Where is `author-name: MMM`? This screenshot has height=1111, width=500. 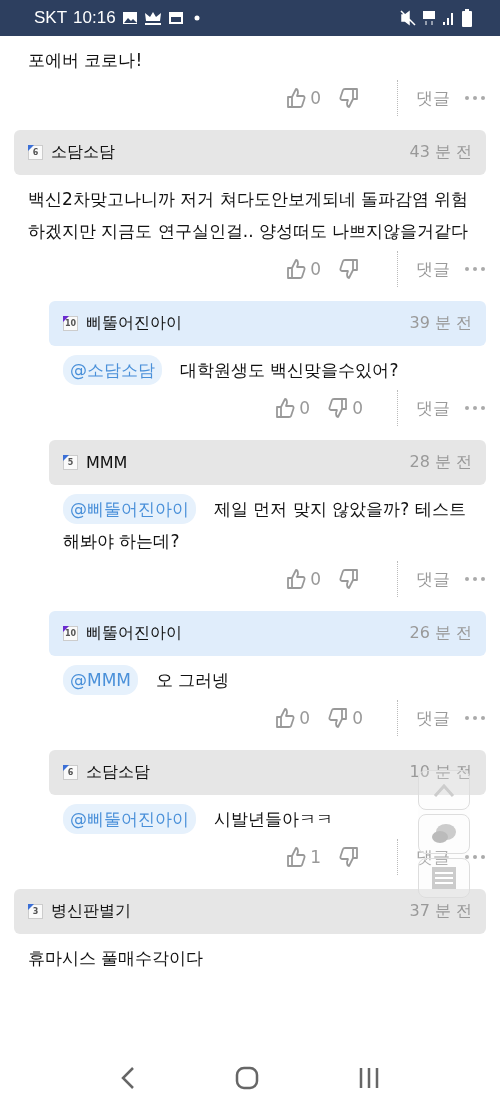 author-name: MMM is located at coordinates (248, 462).